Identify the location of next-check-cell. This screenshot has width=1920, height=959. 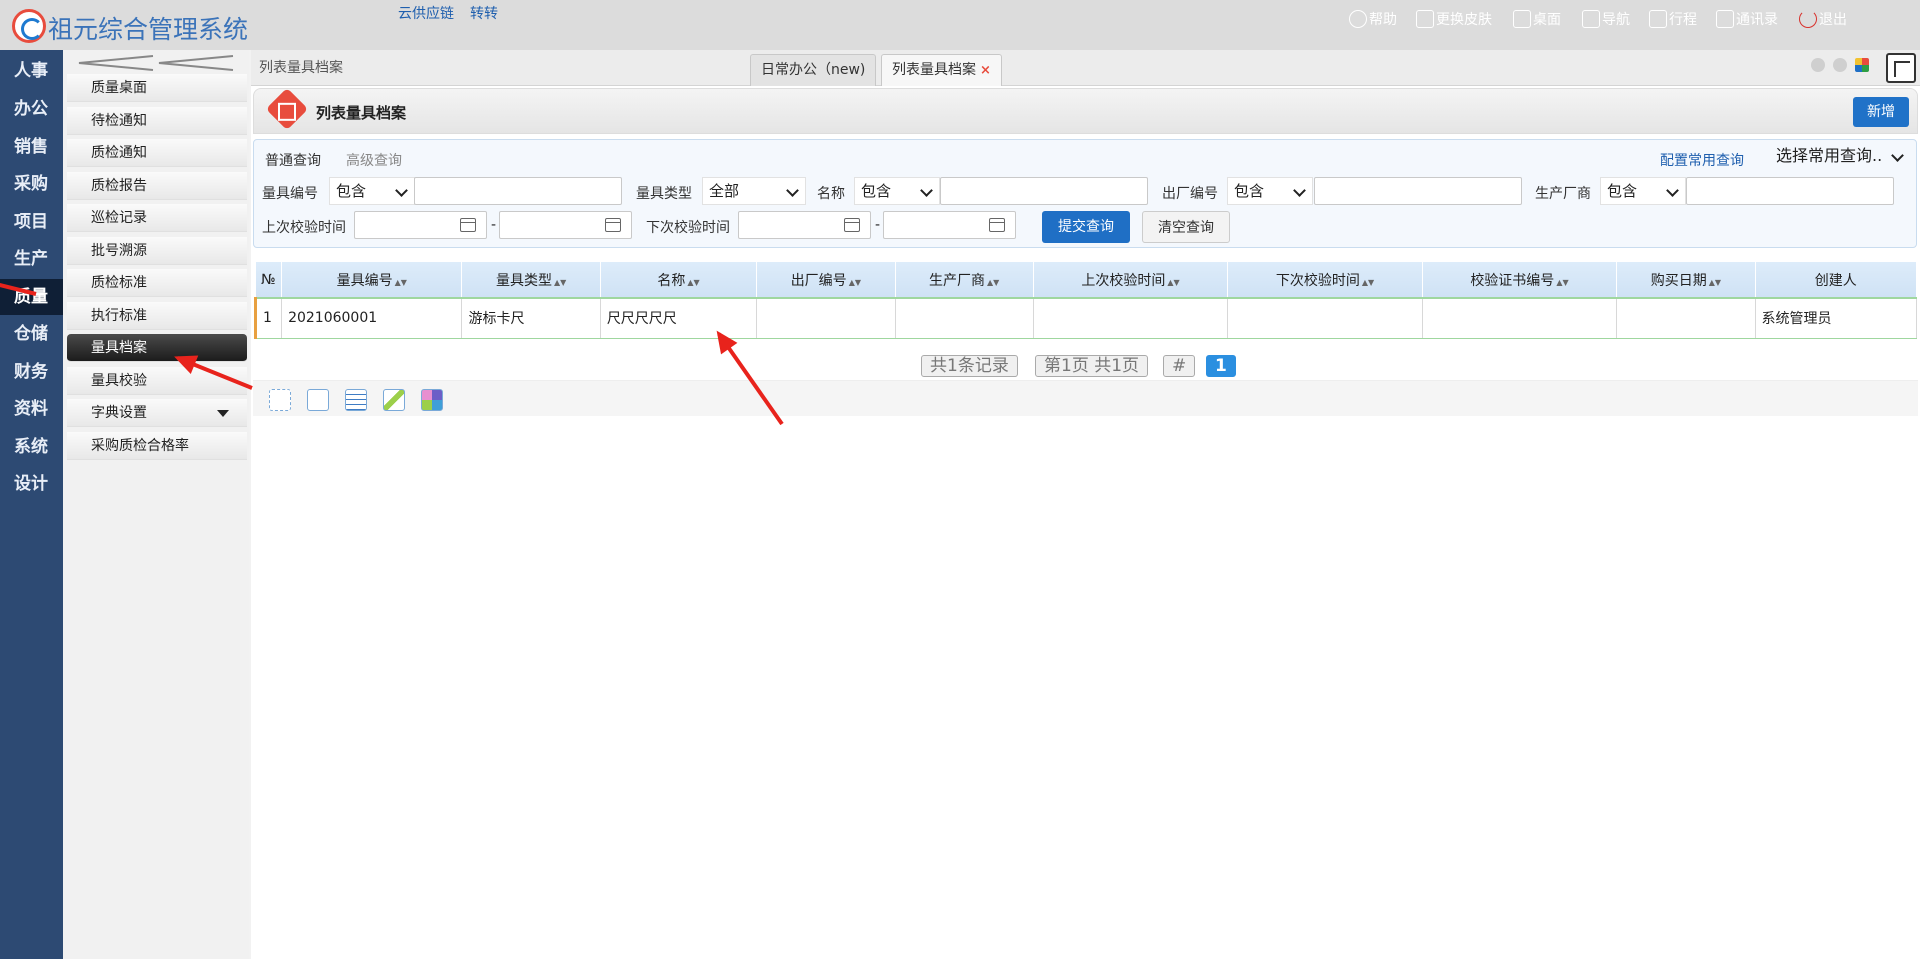
(1325, 318).